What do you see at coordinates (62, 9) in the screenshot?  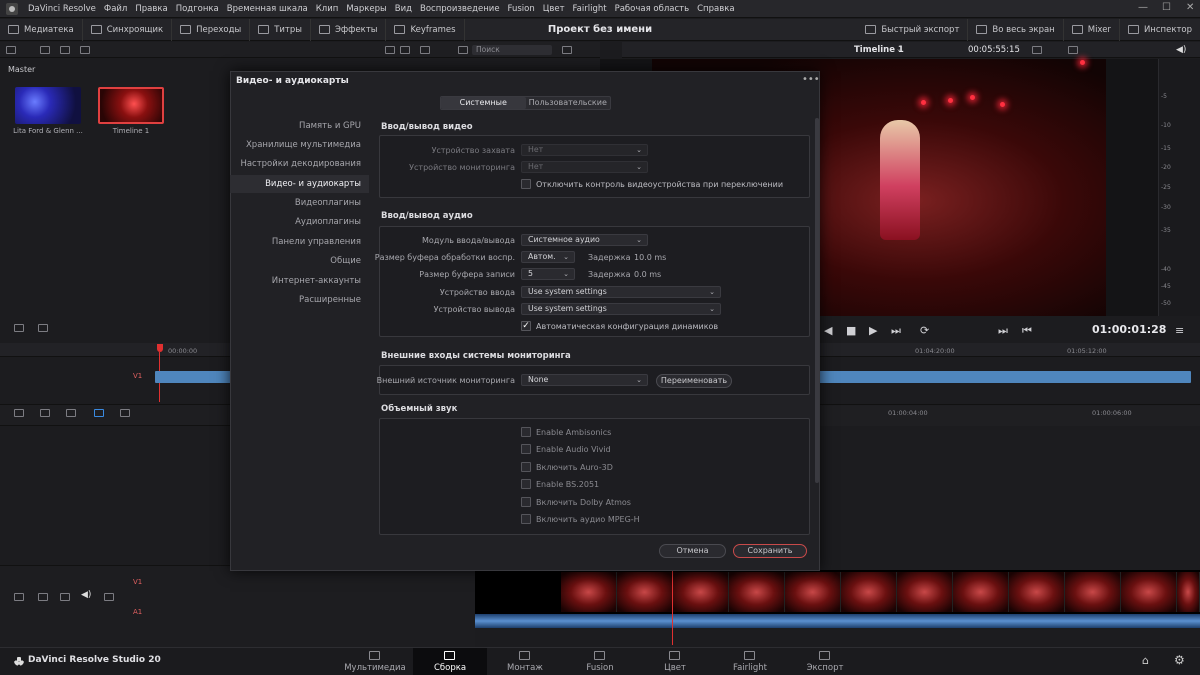 I see `menu-app-name: DaVinci Resolve` at bounding box center [62, 9].